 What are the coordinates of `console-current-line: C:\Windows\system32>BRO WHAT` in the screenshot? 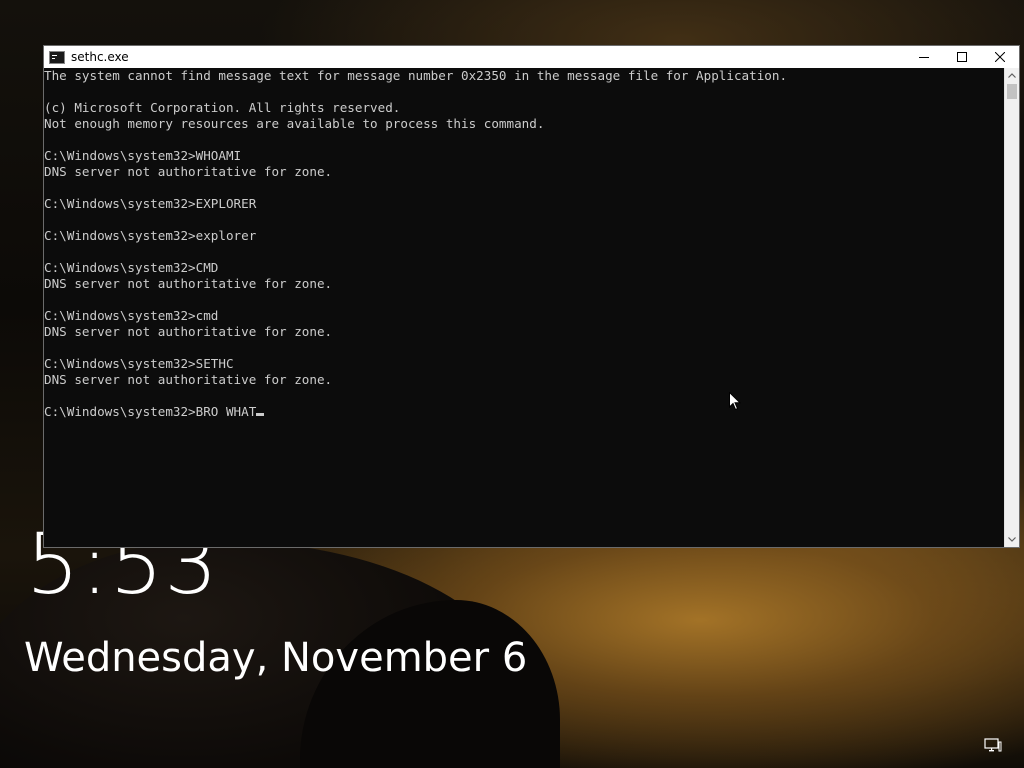 It's located at (524, 412).